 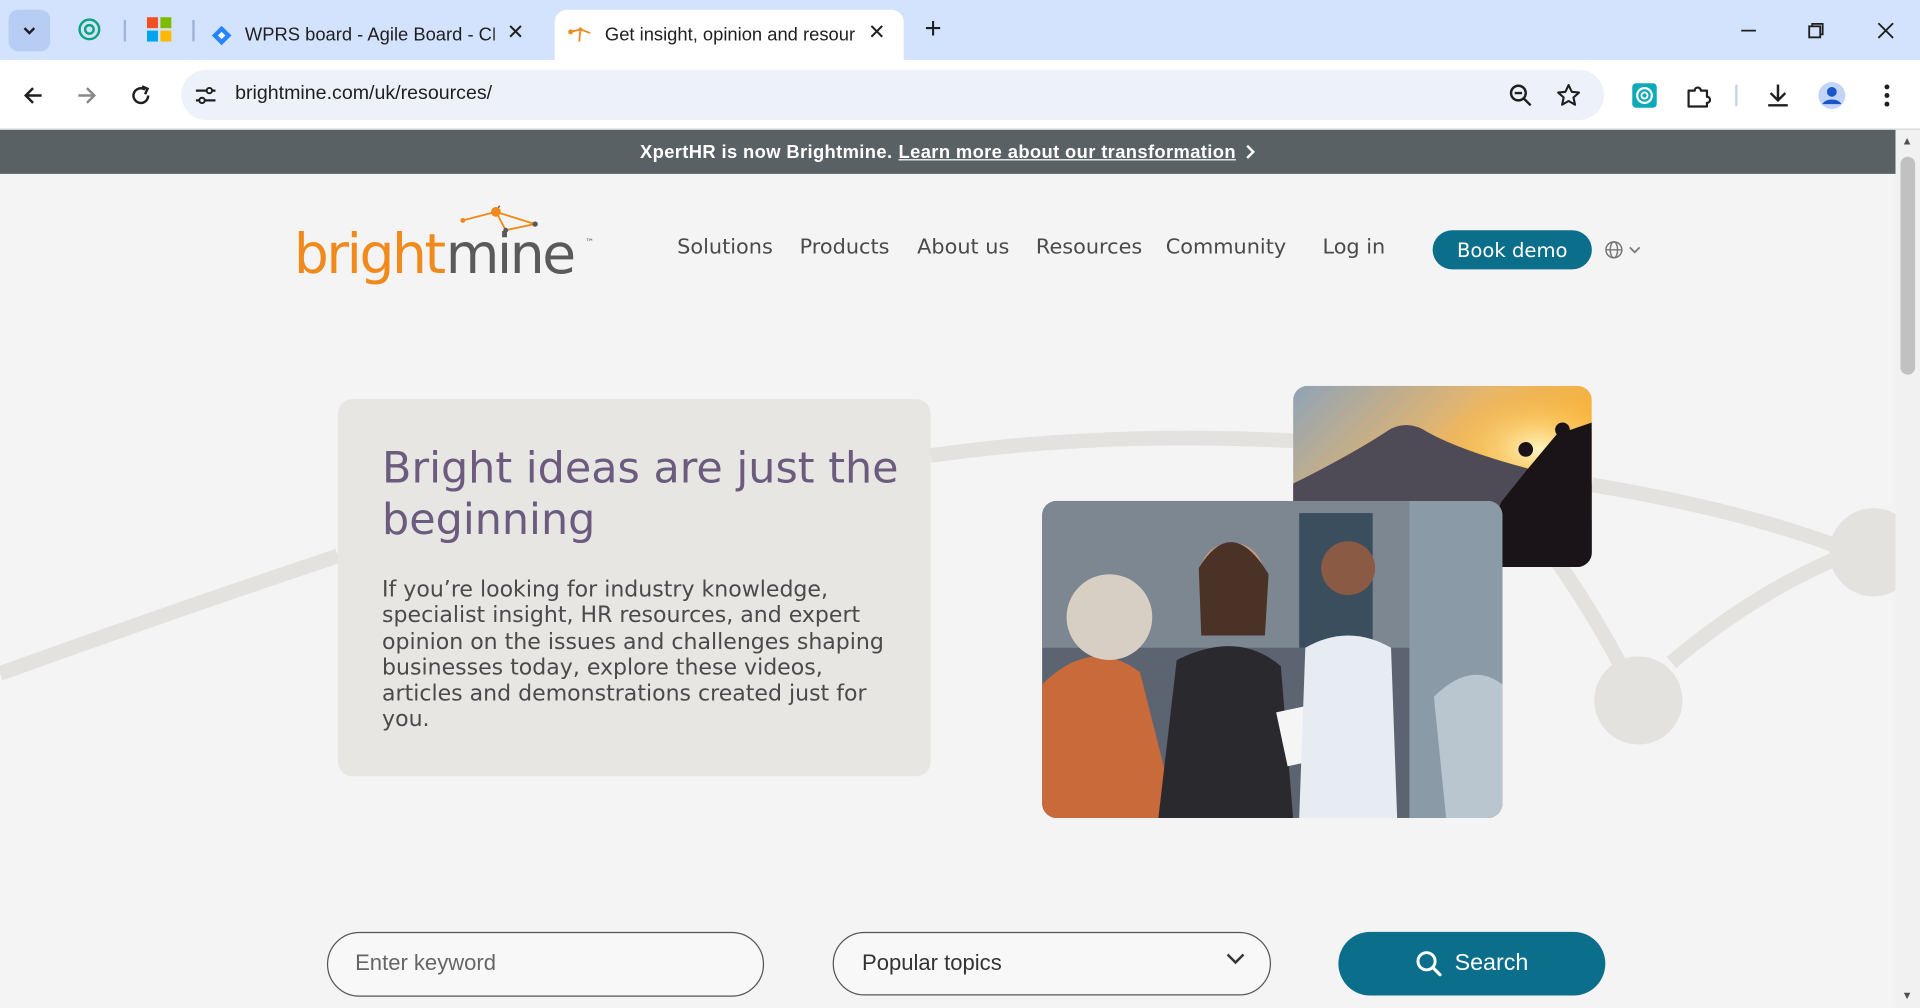 I want to click on minimize-icon, so click(x=1748, y=30).